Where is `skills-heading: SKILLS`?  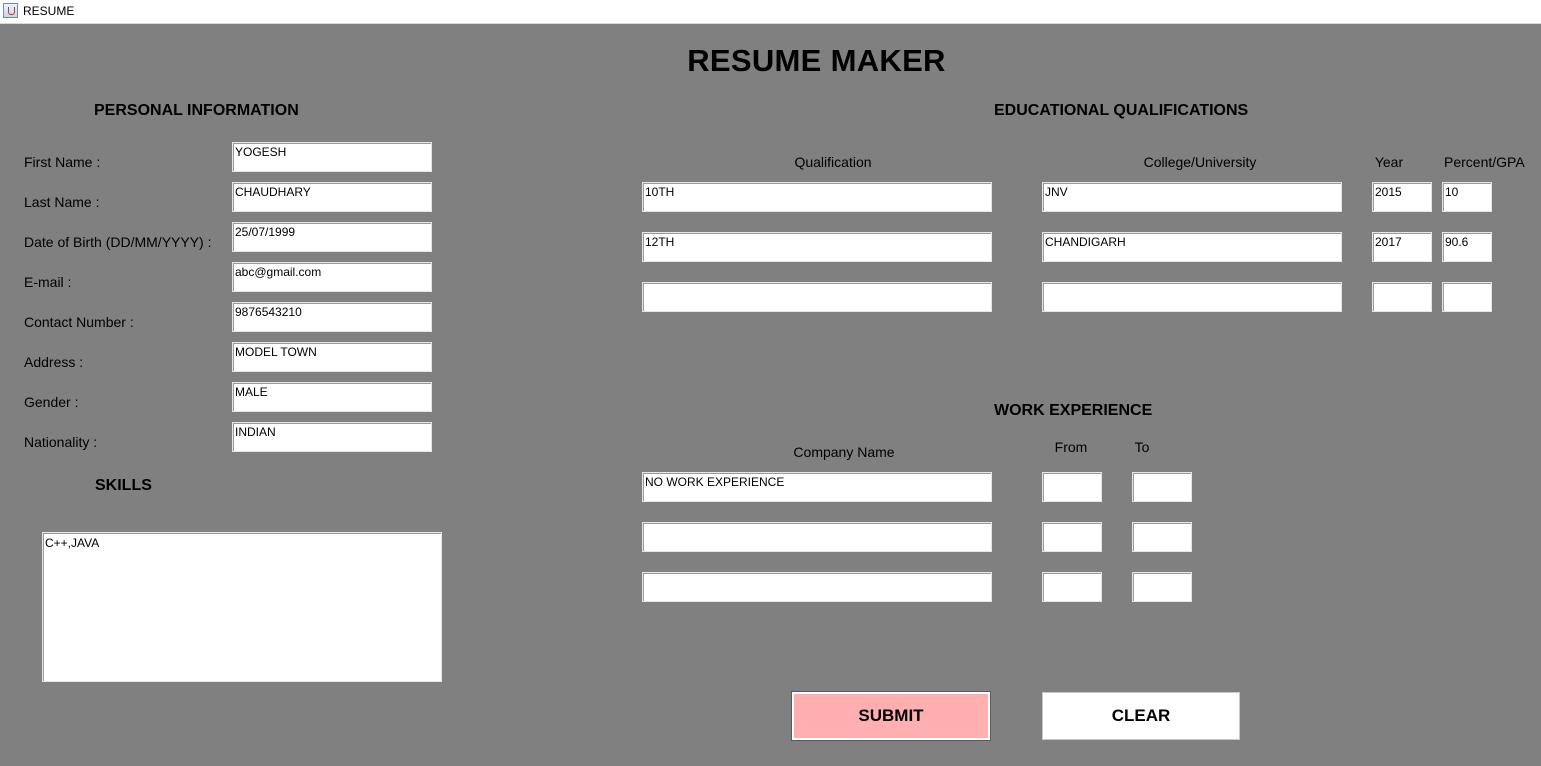 skills-heading: SKILLS is located at coordinates (123, 485).